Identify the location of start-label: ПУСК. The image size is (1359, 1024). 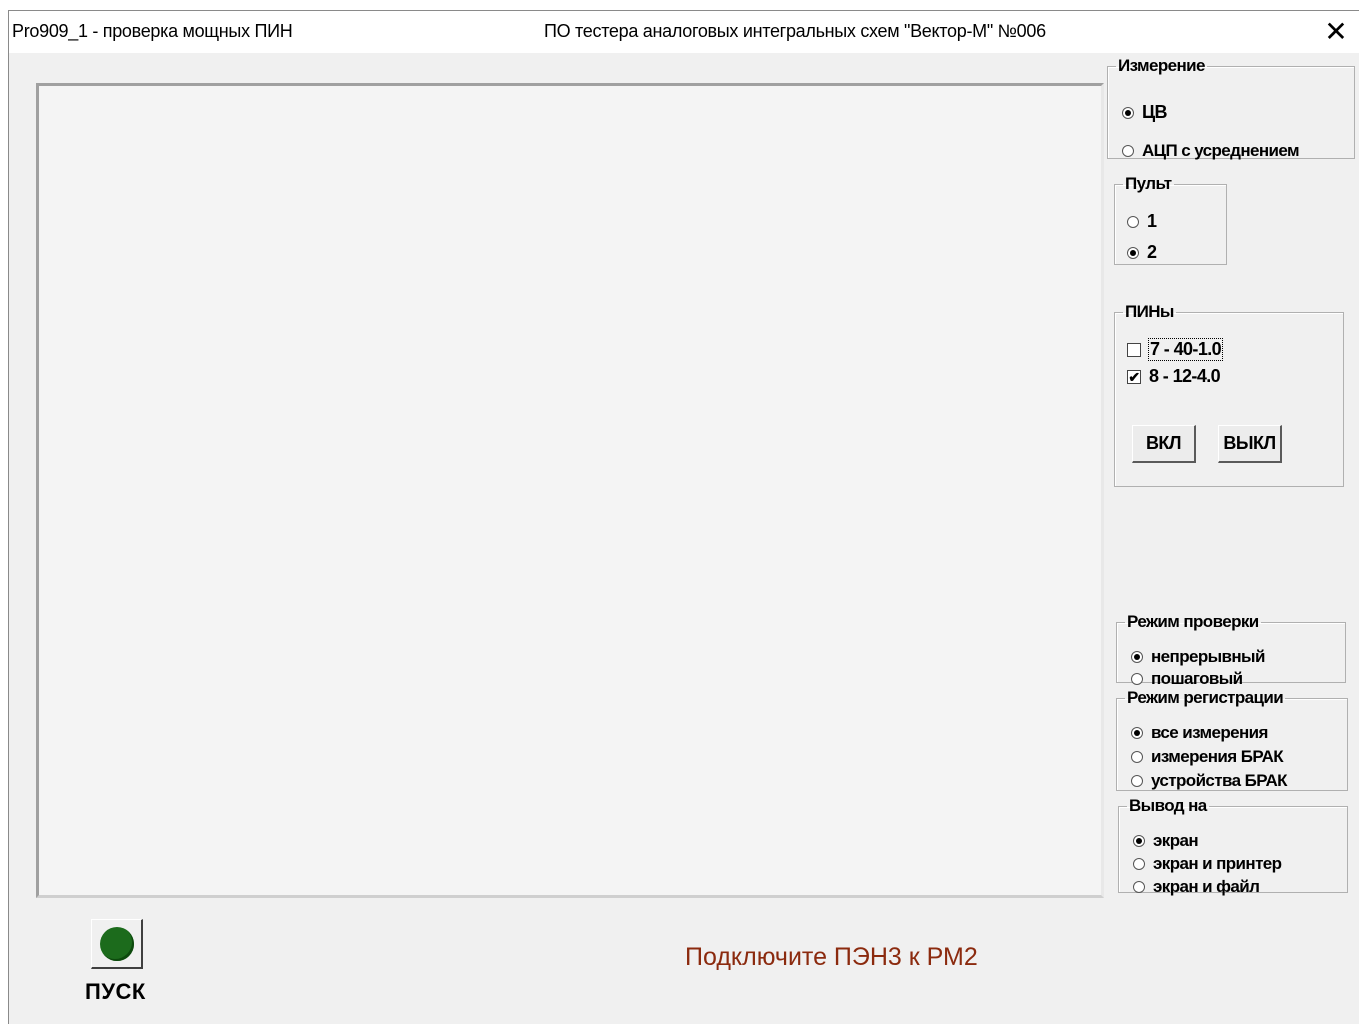
(115, 991).